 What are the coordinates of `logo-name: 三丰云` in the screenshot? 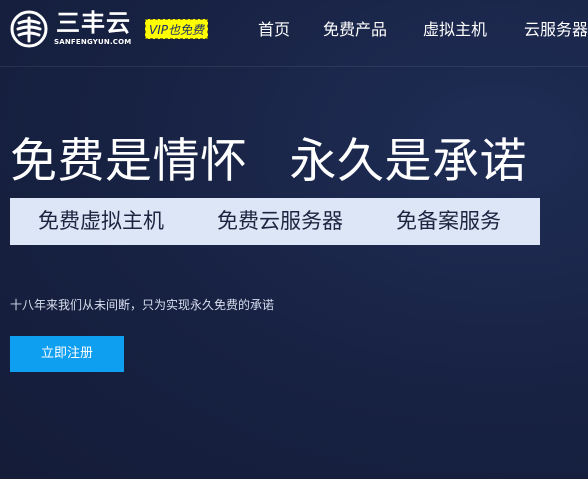 It's located at (93, 23).